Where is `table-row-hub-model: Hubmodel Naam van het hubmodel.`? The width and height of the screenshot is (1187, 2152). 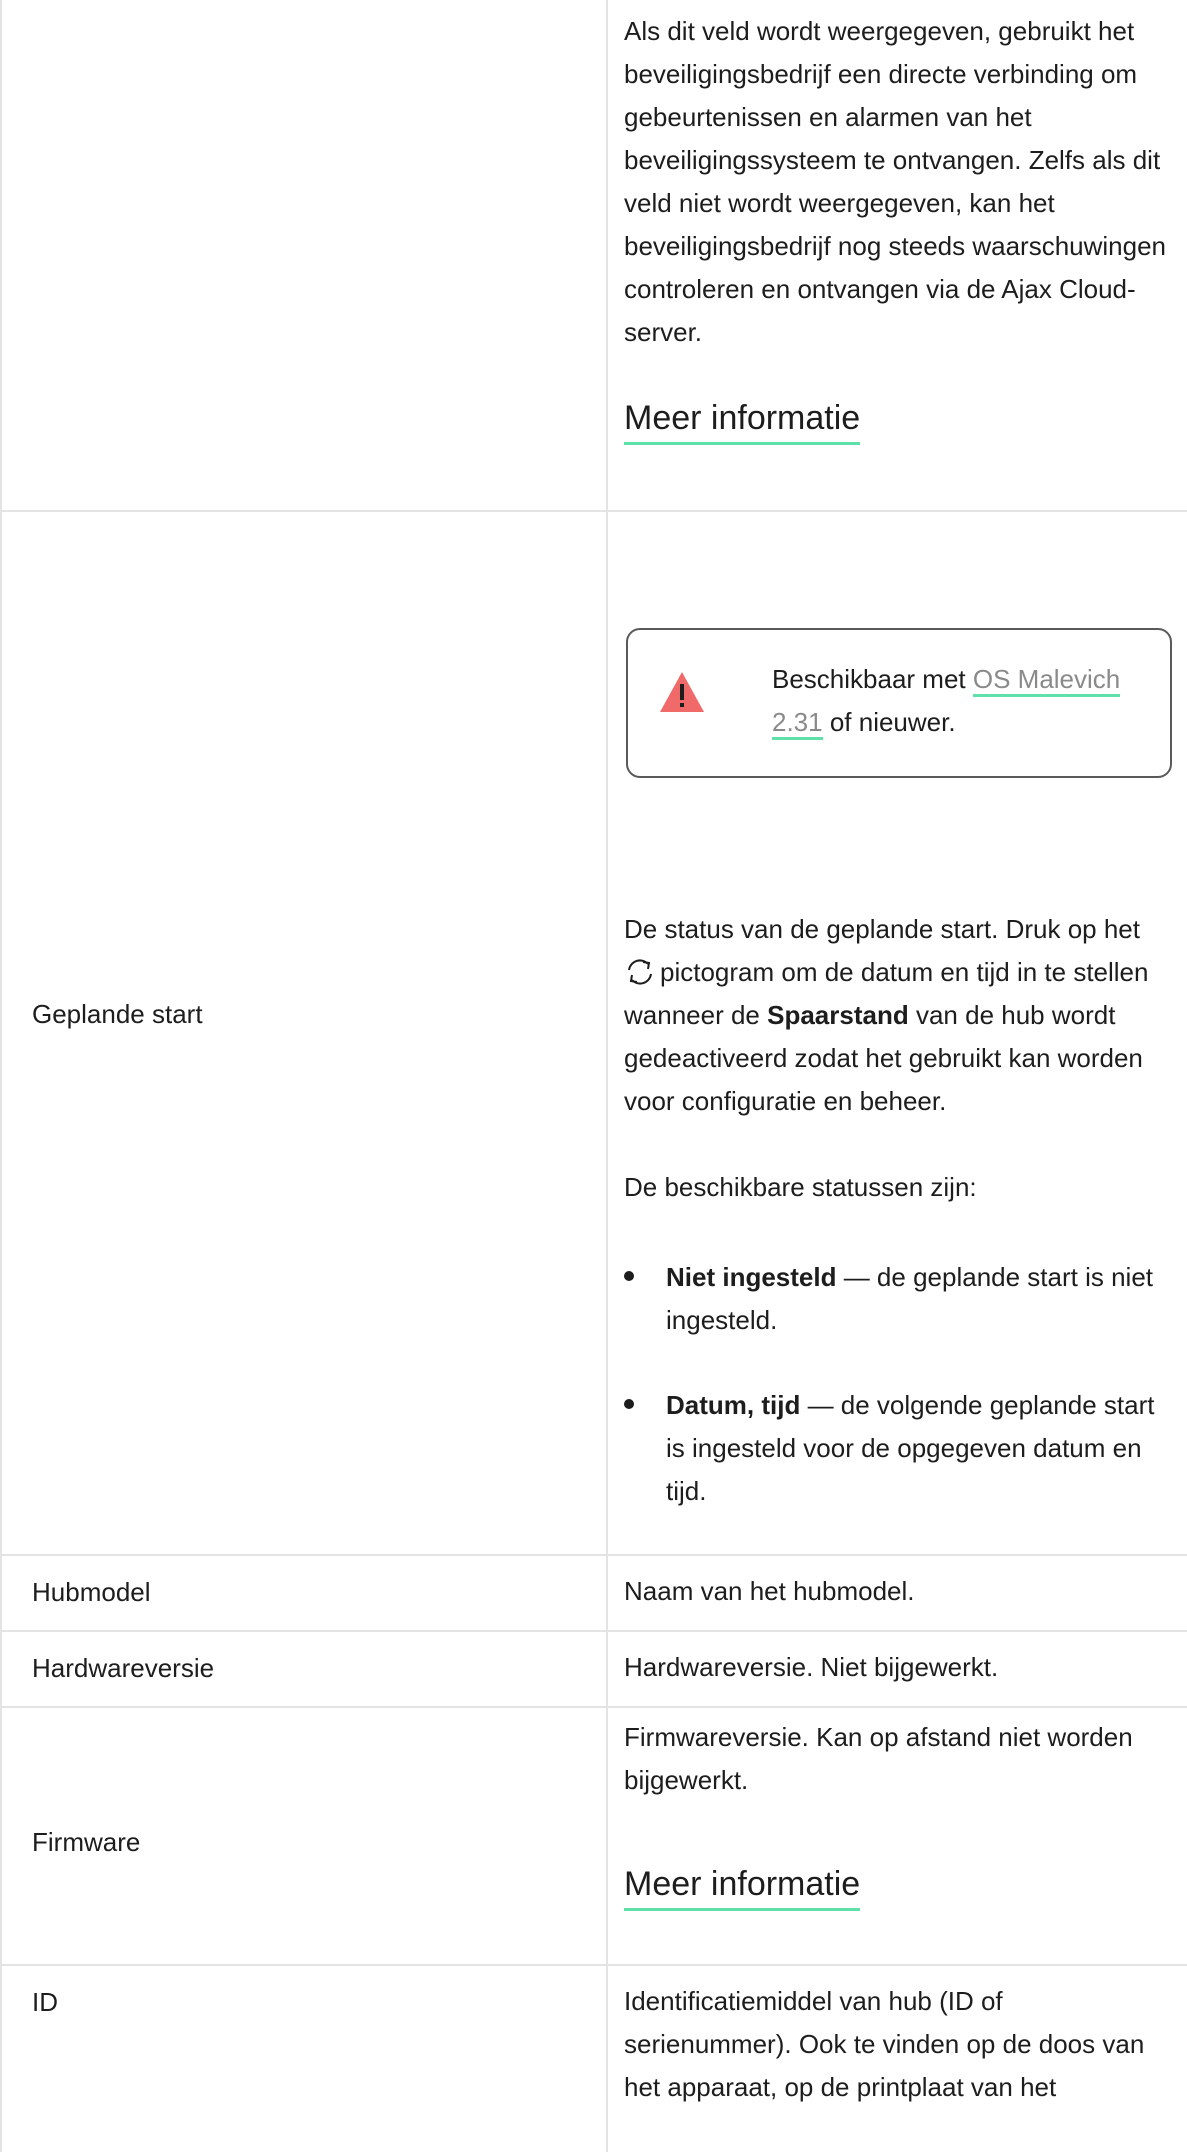 table-row-hub-model: Hubmodel Naam van het hubmodel. is located at coordinates (594, 1594).